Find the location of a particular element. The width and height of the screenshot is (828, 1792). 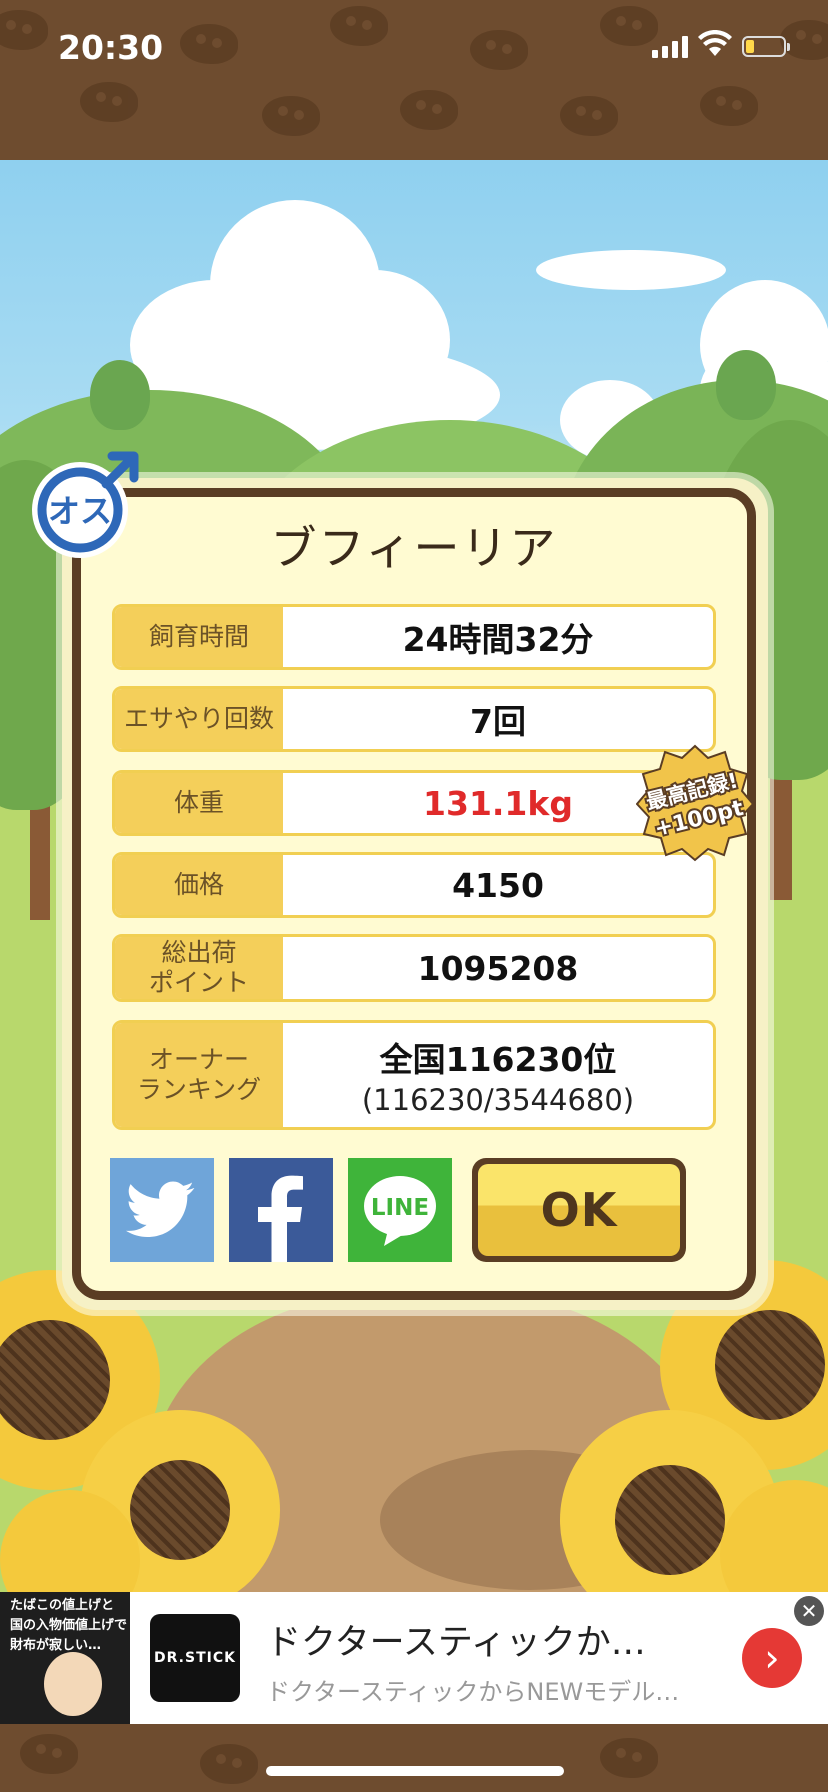

ad-close-icon: ✕ is located at coordinates (809, 1611).